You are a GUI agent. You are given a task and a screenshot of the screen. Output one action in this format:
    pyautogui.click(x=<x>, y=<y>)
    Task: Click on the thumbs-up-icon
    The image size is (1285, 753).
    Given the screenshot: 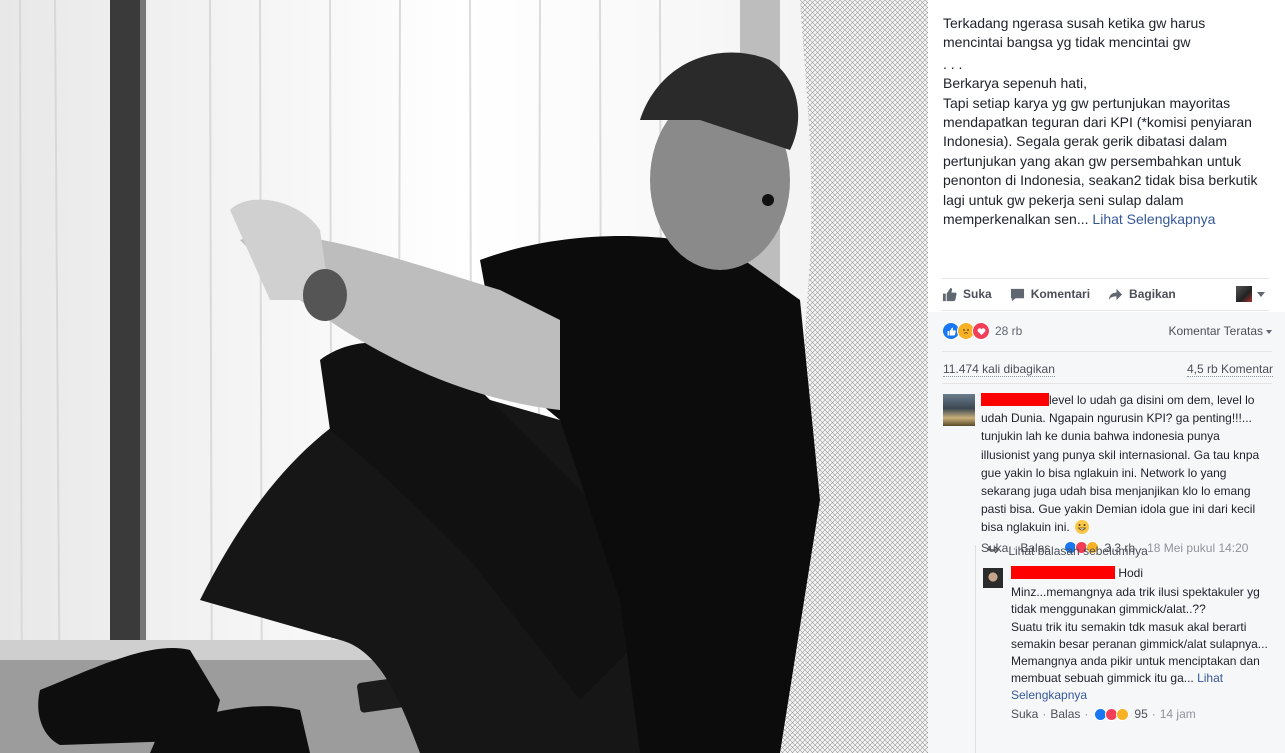 What is the action you would take?
    pyautogui.click(x=949, y=294)
    